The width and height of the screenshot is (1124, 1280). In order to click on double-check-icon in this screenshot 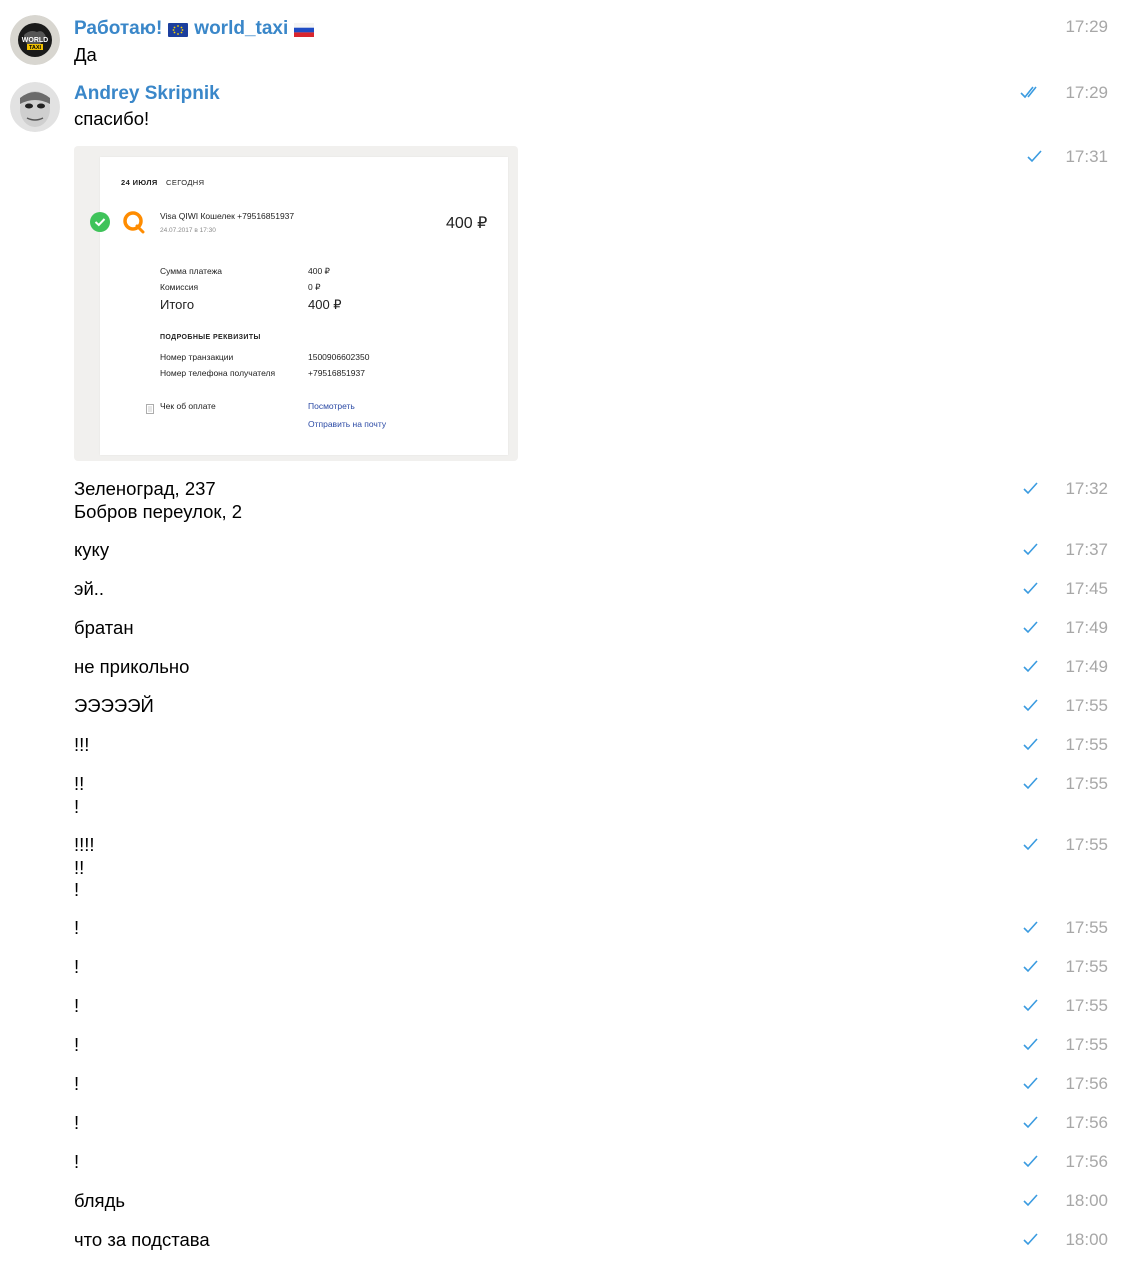, I will do `click(1031, 93)`.